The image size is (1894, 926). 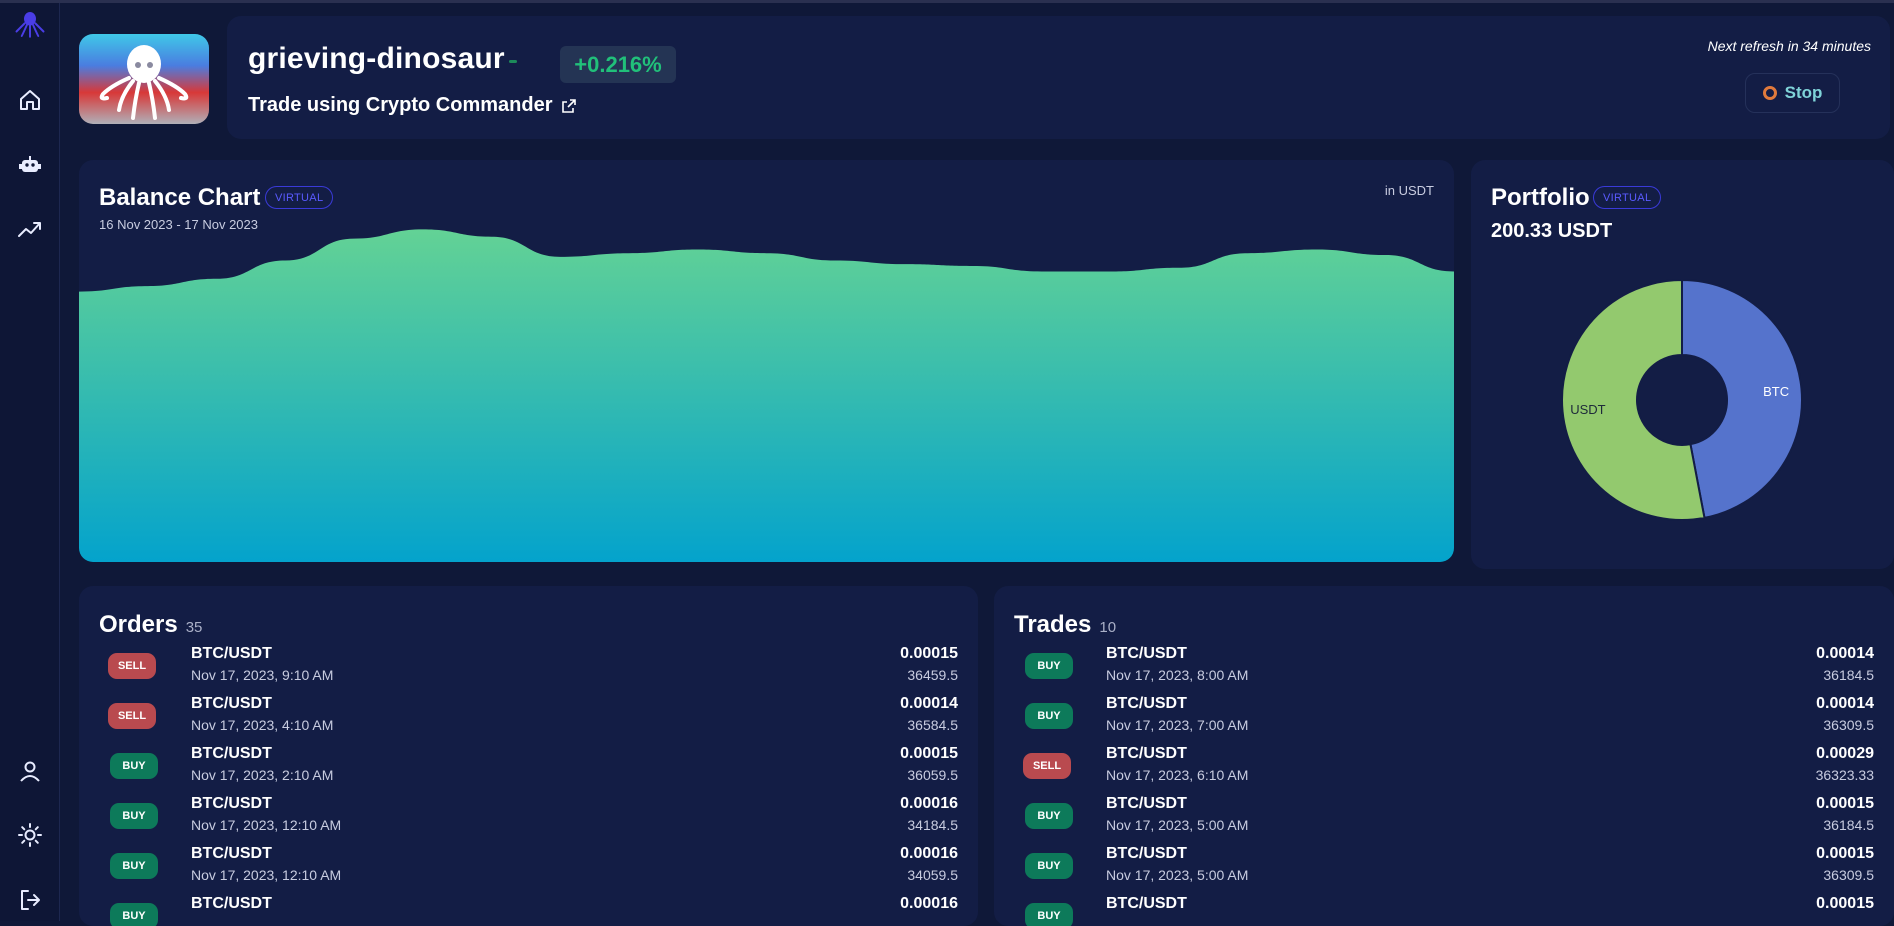 What do you see at coordinates (30, 835) in the screenshot?
I see `sun-icon` at bounding box center [30, 835].